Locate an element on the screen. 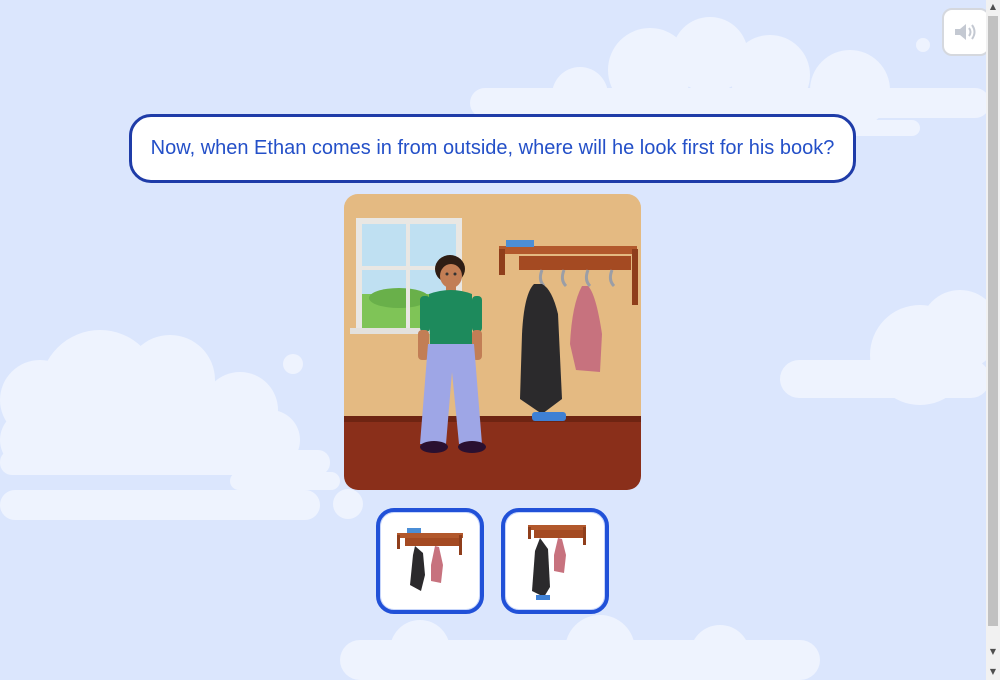 This screenshot has height=680, width=1000. scrollbar-thumb is located at coordinates (993, 321).